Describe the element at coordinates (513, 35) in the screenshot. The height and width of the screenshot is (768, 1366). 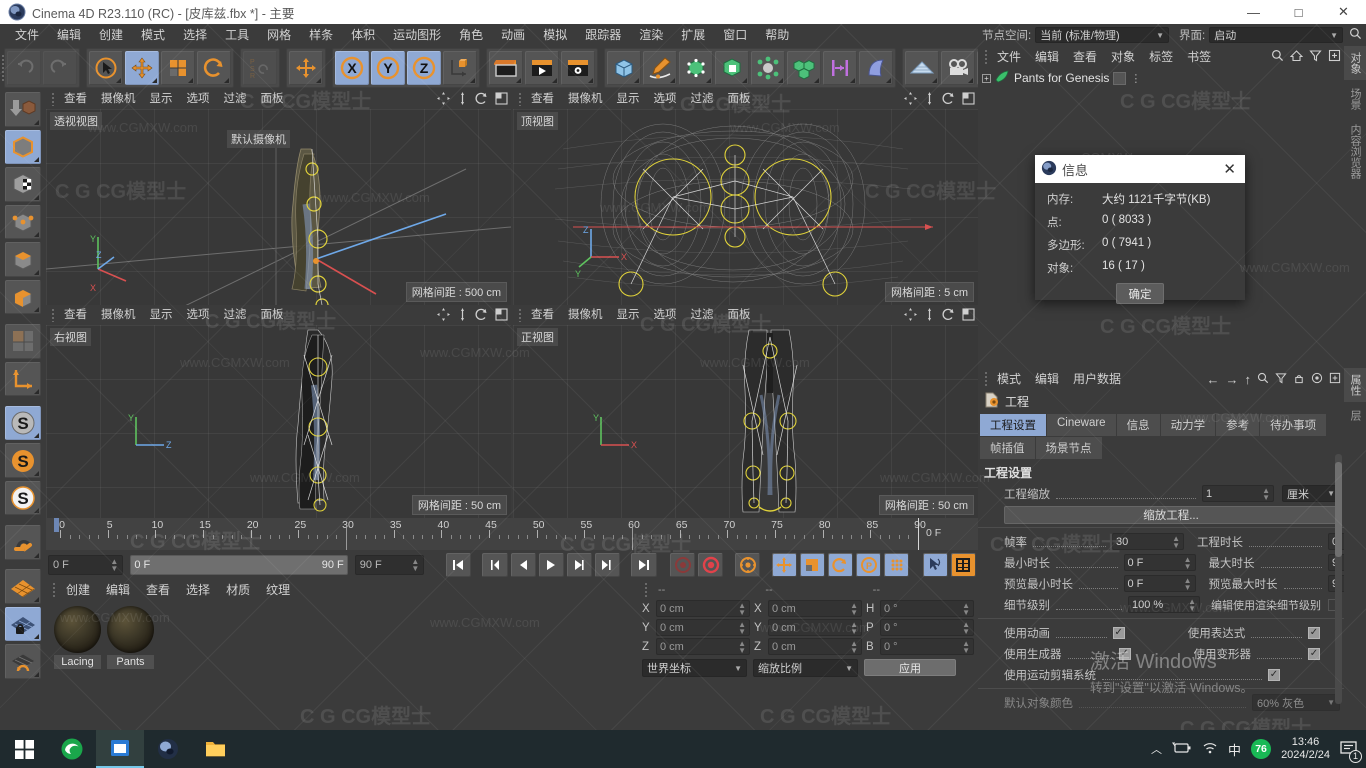
I see `menu-item-11: 动画` at that location.